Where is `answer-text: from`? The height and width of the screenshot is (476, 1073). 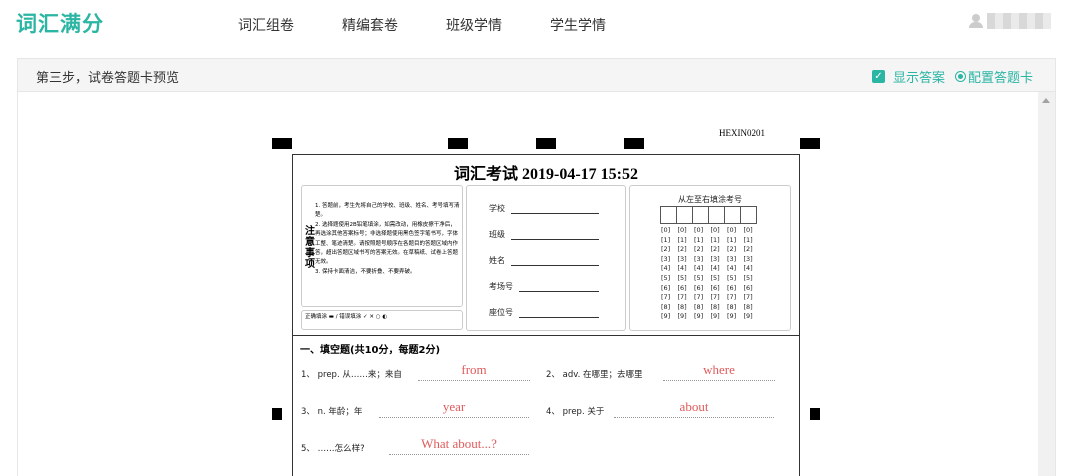 answer-text: from is located at coordinates (474, 369).